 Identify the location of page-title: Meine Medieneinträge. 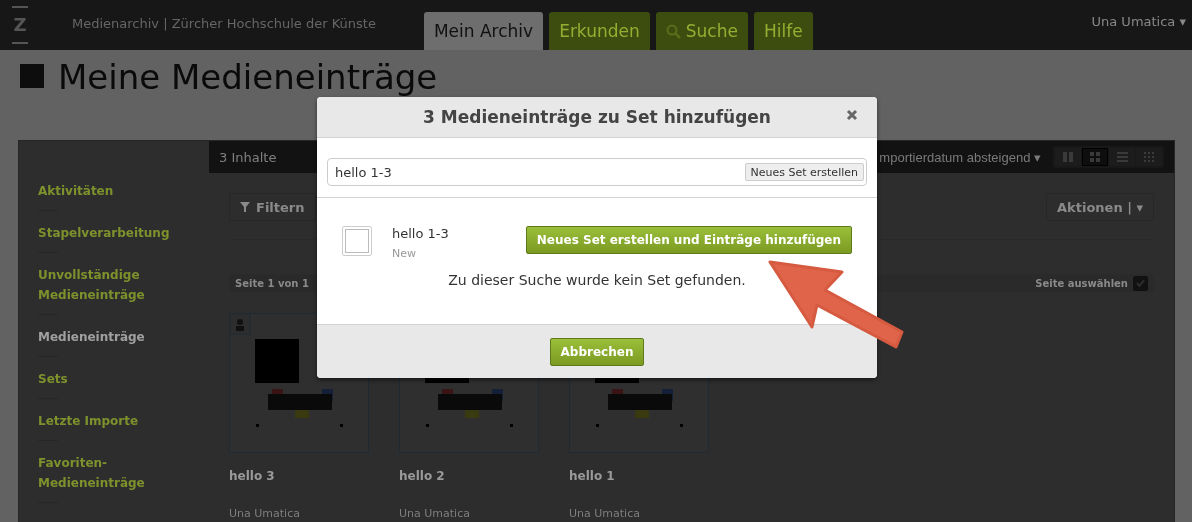
(248, 77).